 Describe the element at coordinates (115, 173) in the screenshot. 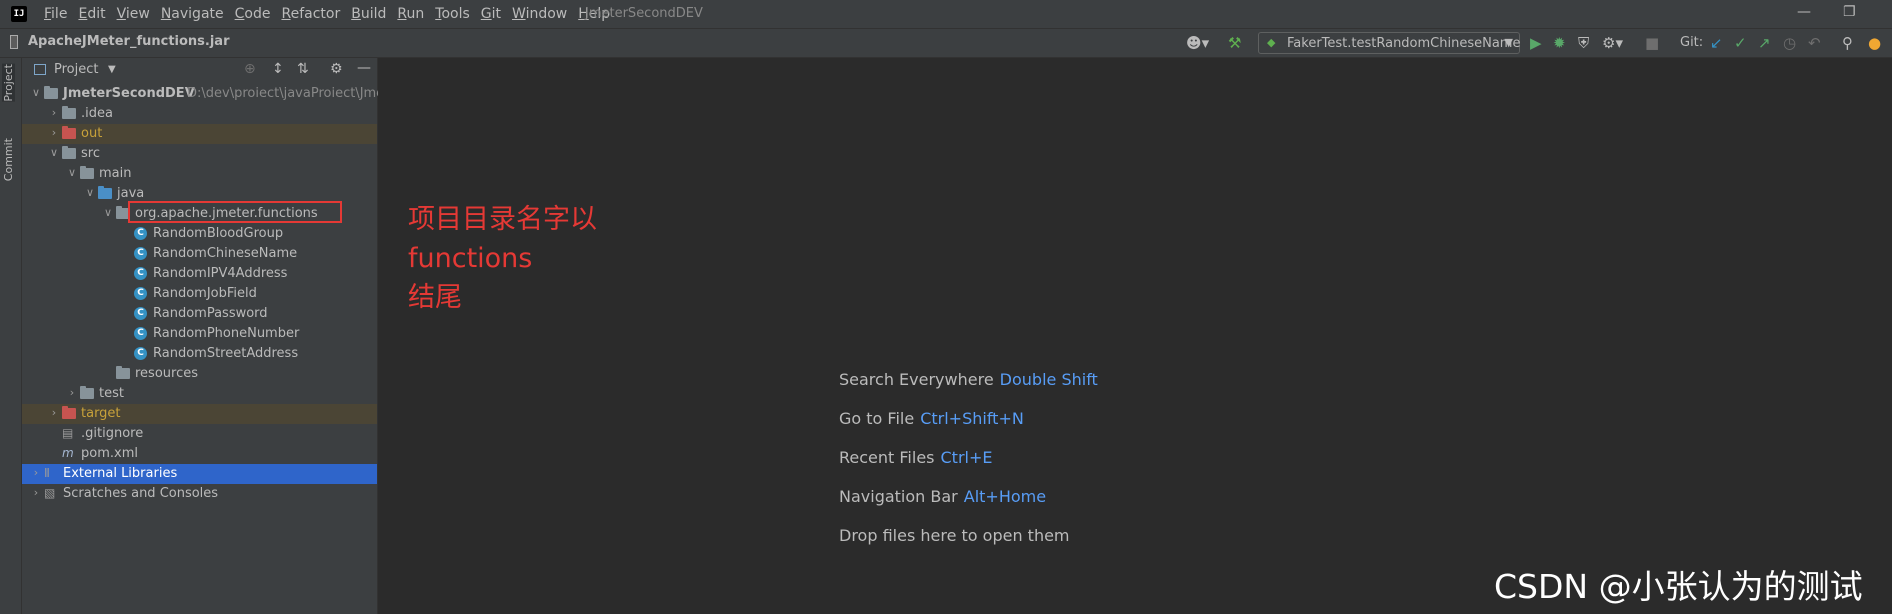

I see `tree-item-label: main` at that location.